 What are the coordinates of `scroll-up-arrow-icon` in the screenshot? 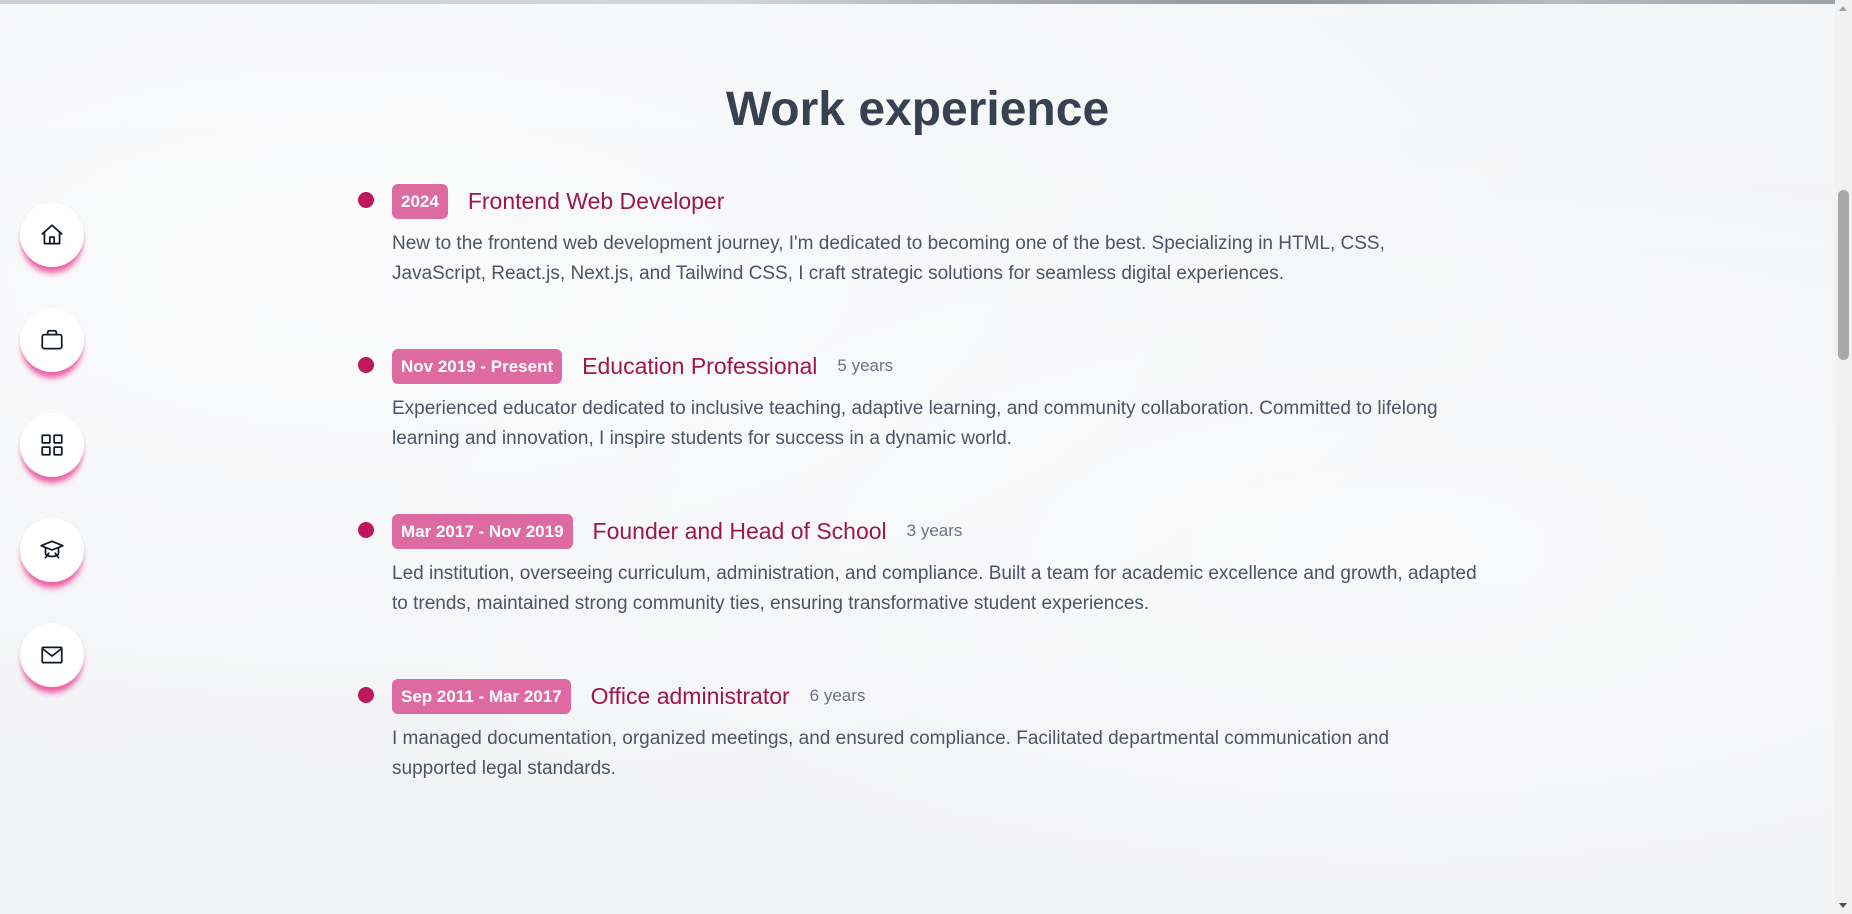 It's located at (1843, 8).